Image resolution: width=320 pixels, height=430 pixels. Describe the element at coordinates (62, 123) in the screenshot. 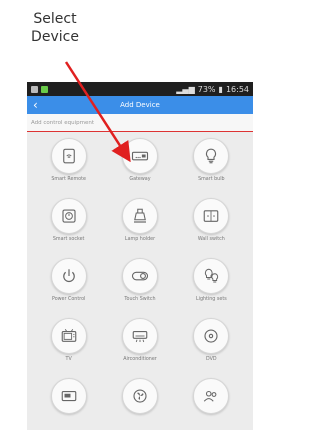

I see `subheader-text: Add control equipment` at that location.